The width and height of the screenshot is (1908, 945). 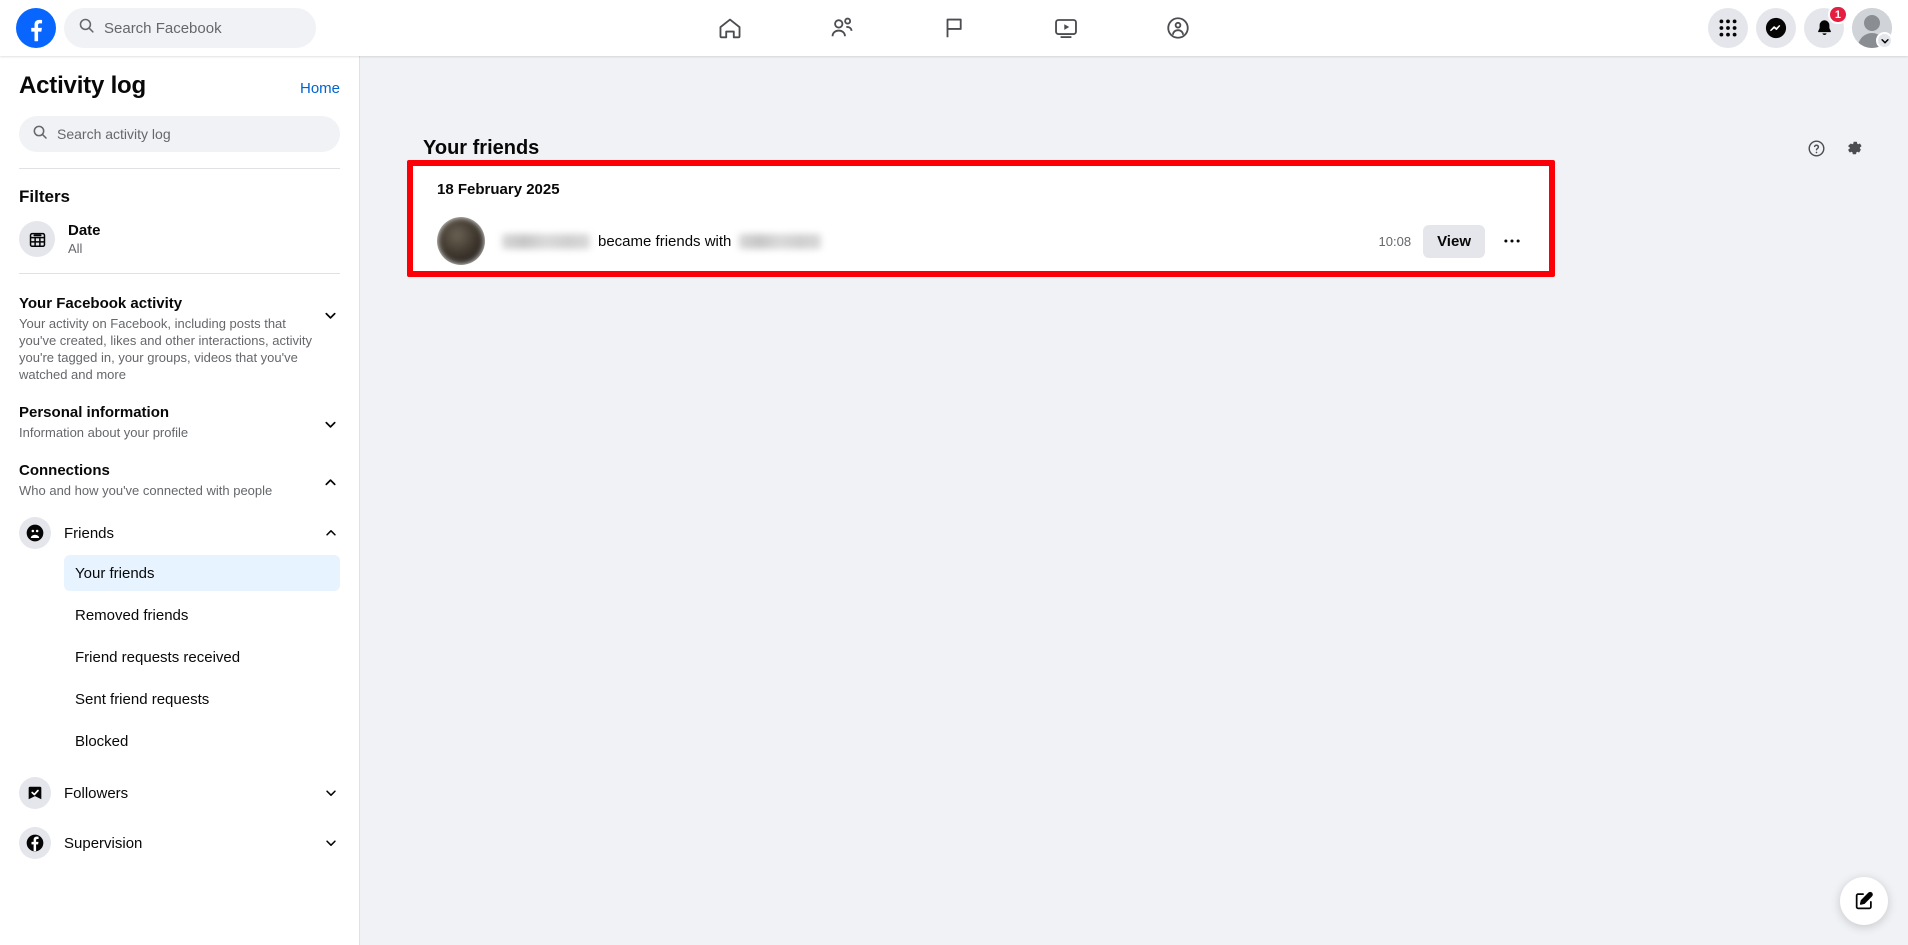 I want to click on filter-date-value: All, so click(x=75, y=248).